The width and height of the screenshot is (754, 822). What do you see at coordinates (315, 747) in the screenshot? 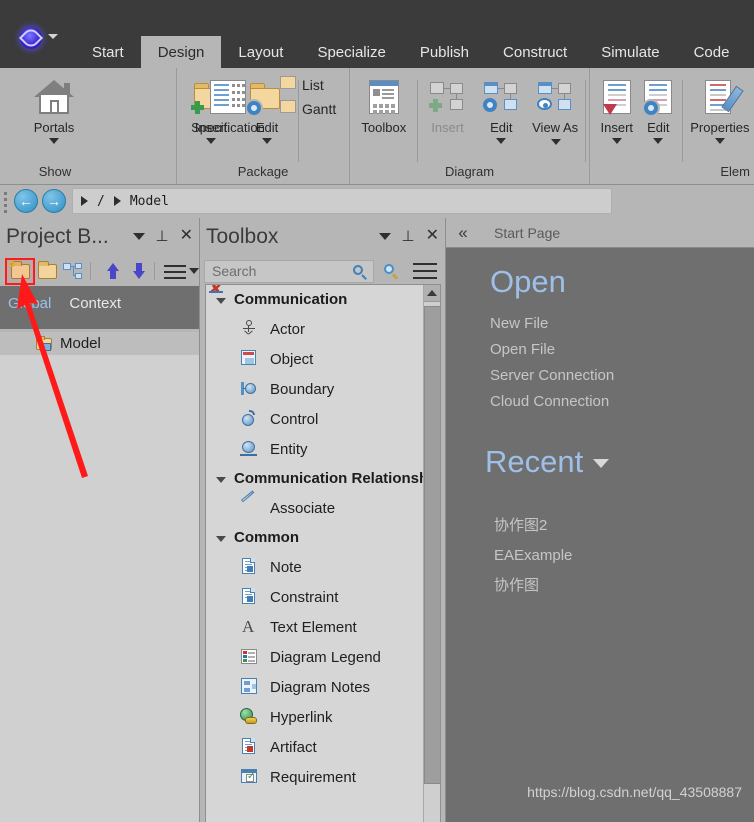
I see `toolbox-item-artifact: Artifact` at bounding box center [315, 747].